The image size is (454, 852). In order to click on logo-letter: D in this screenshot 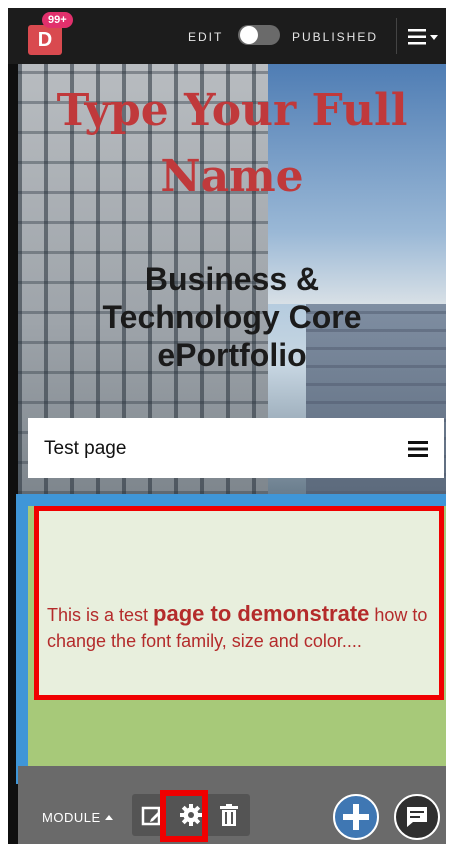, I will do `click(45, 39)`.